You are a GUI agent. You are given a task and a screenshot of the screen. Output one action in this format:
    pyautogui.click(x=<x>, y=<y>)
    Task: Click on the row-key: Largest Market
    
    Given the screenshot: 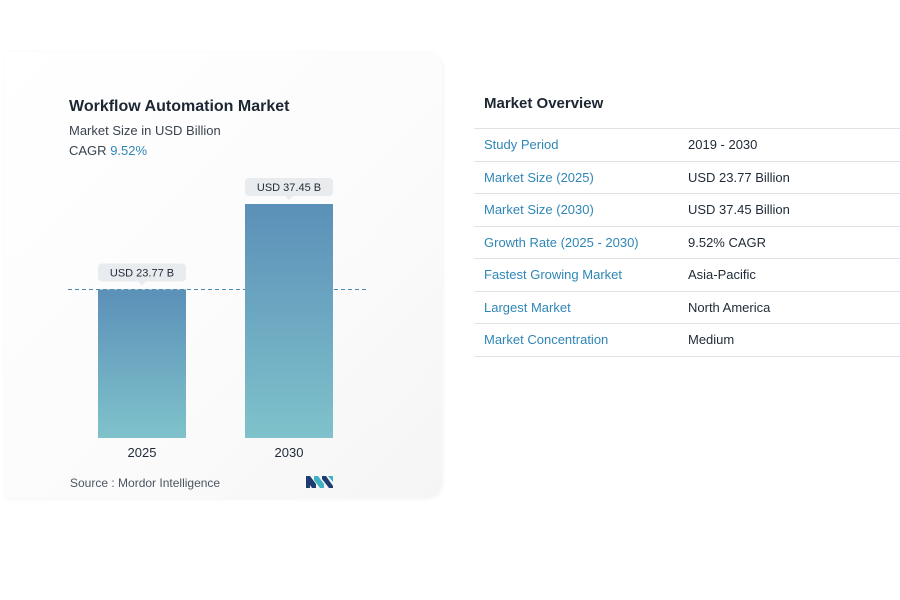 What is the action you would take?
    pyautogui.click(x=576, y=307)
    